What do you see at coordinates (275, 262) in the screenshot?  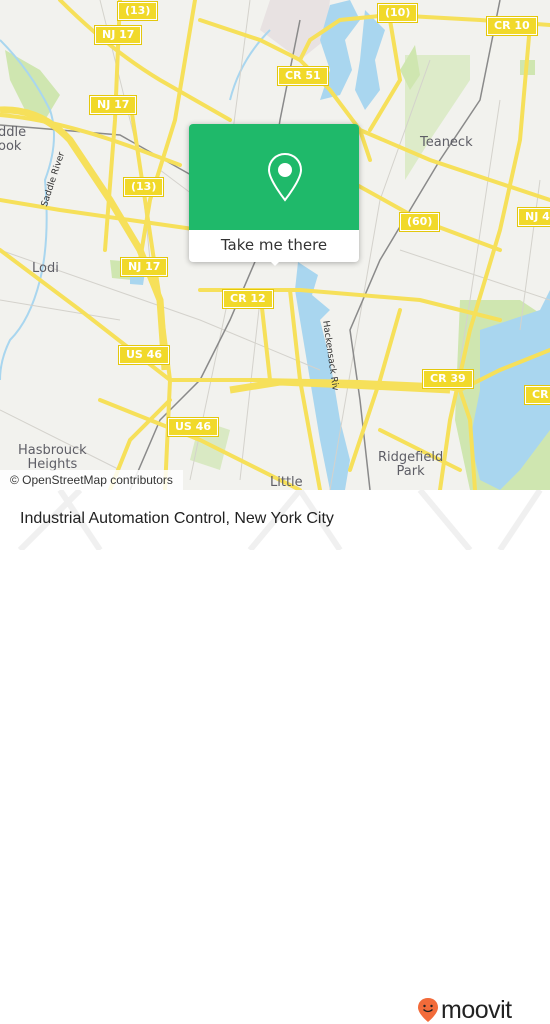 I see `popup-pointer` at bounding box center [275, 262].